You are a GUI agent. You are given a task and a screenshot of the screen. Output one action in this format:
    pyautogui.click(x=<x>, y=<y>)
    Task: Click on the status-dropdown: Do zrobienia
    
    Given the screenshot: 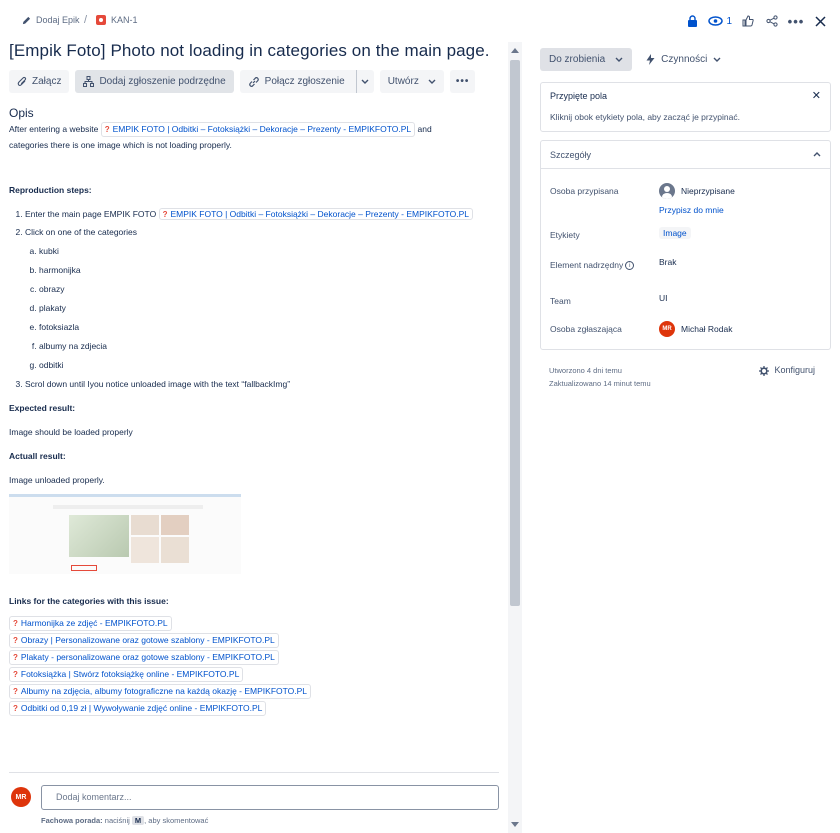 What is the action you would take?
    pyautogui.click(x=586, y=59)
    